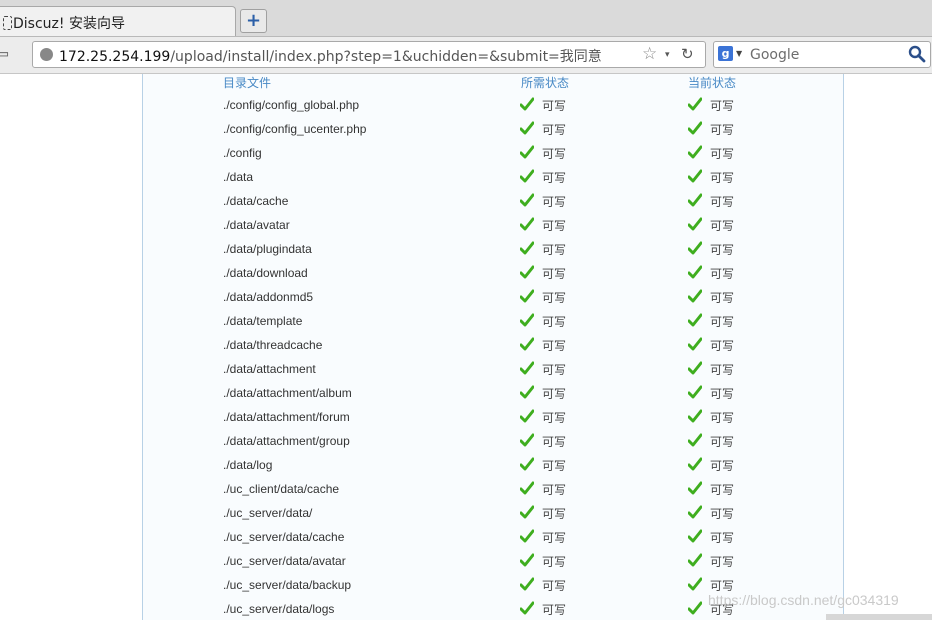 The image size is (932, 620). Describe the element at coordinates (444, 369) in the screenshot. I see `table-row: ./data/attachment 可写 可写` at that location.